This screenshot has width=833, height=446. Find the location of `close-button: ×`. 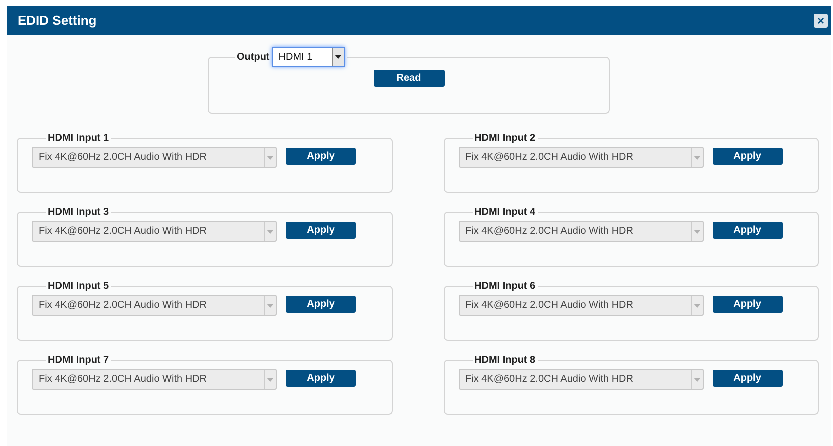

close-button: × is located at coordinates (821, 21).